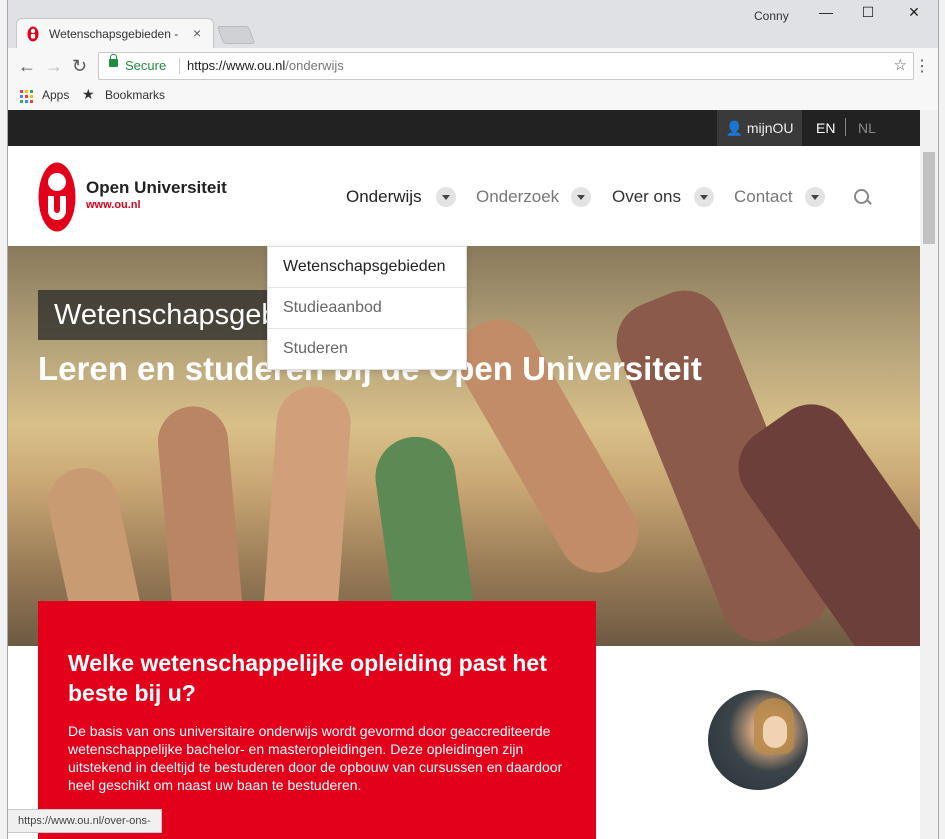 This screenshot has width=945, height=839. Describe the element at coordinates (868, 12) in the screenshot. I see `maximize-button: ☐` at that location.